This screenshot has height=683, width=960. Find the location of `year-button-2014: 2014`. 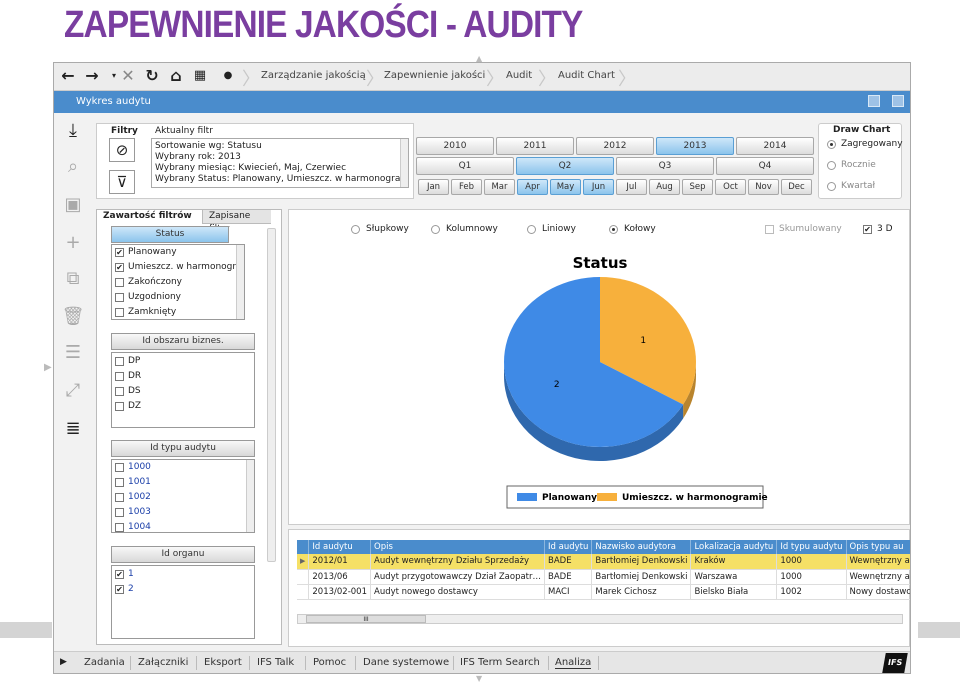

year-button-2014: 2014 is located at coordinates (775, 146).